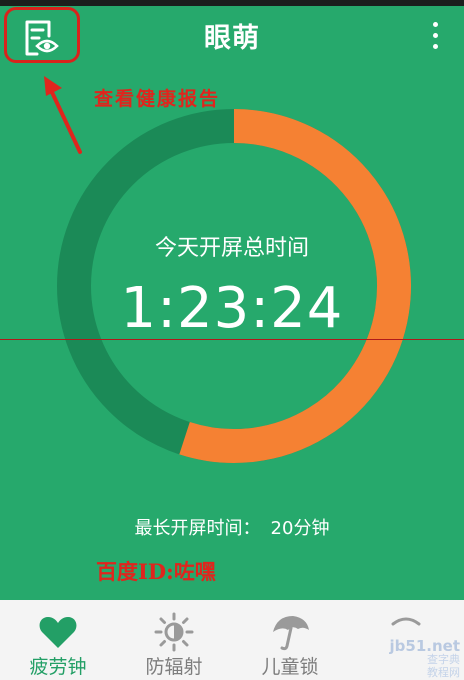 The image size is (464, 680). What do you see at coordinates (424, 646) in the screenshot?
I see `watermark-site: jb51.net` at bounding box center [424, 646].